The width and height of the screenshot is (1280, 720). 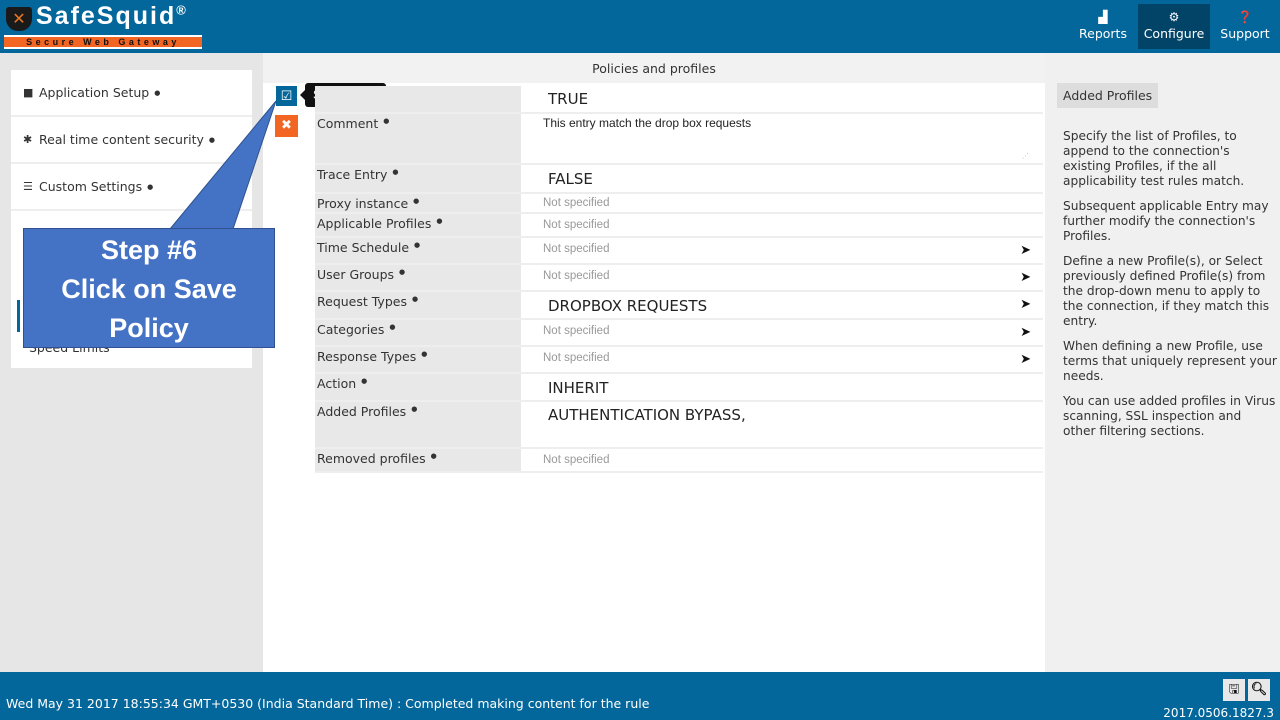 I want to click on sidebar-item-label: Real time content security, so click(x=121, y=139).